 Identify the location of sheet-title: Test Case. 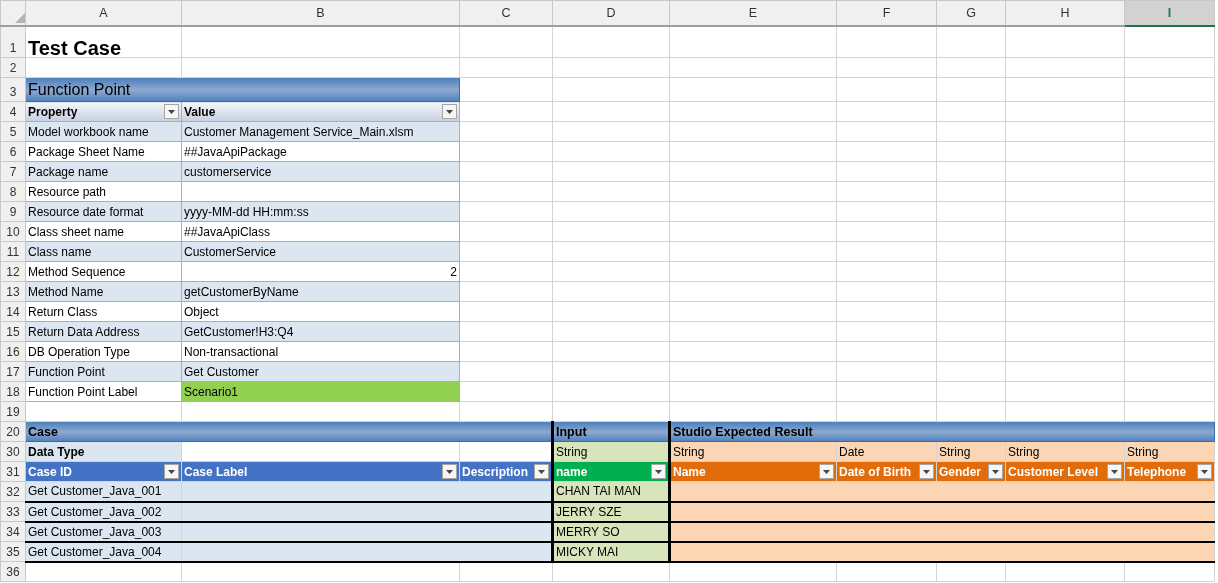
(103, 41).